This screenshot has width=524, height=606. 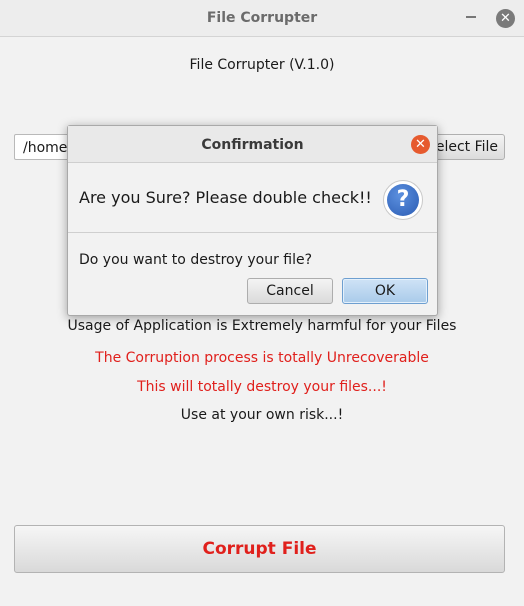 I want to click on corrupt-file-button: Corrupt File, so click(x=259, y=549).